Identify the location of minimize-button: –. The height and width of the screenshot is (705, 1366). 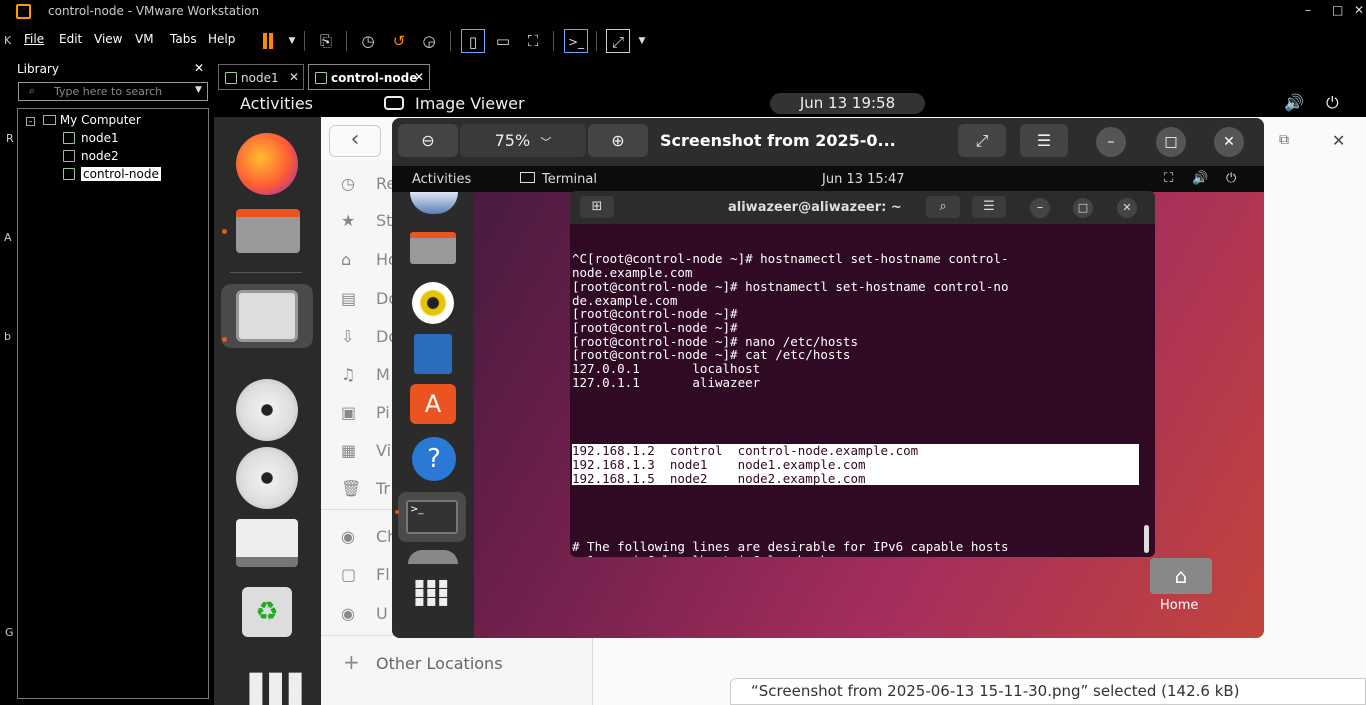
(1308, 10).